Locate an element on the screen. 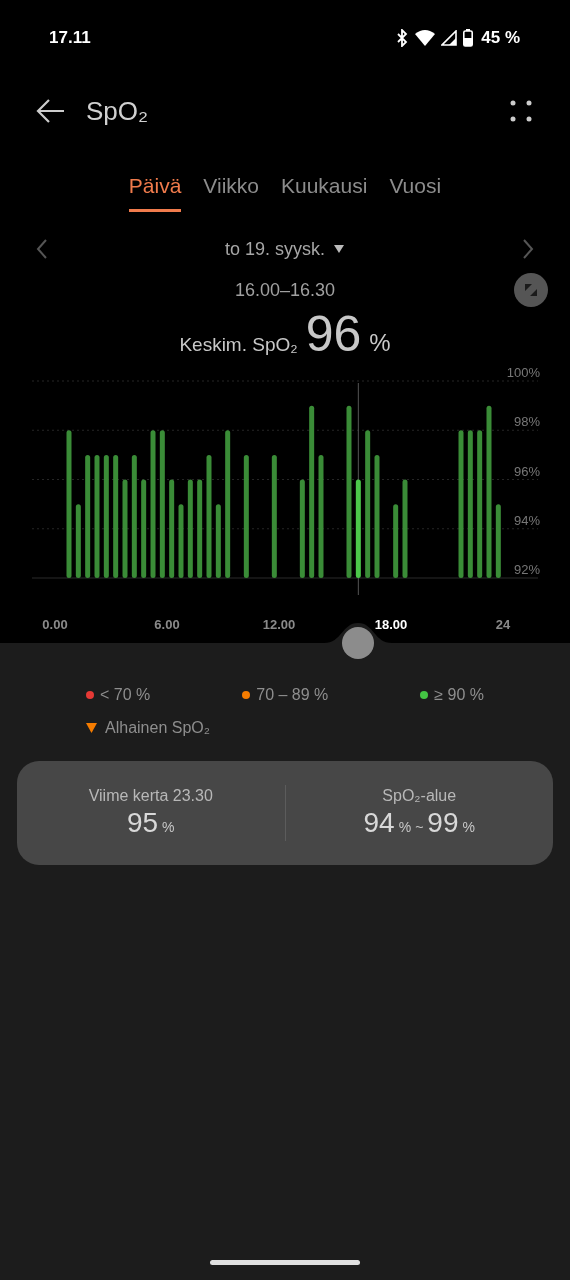 This screenshot has height=1280, width=570. tab: Päivä is located at coordinates (155, 192).